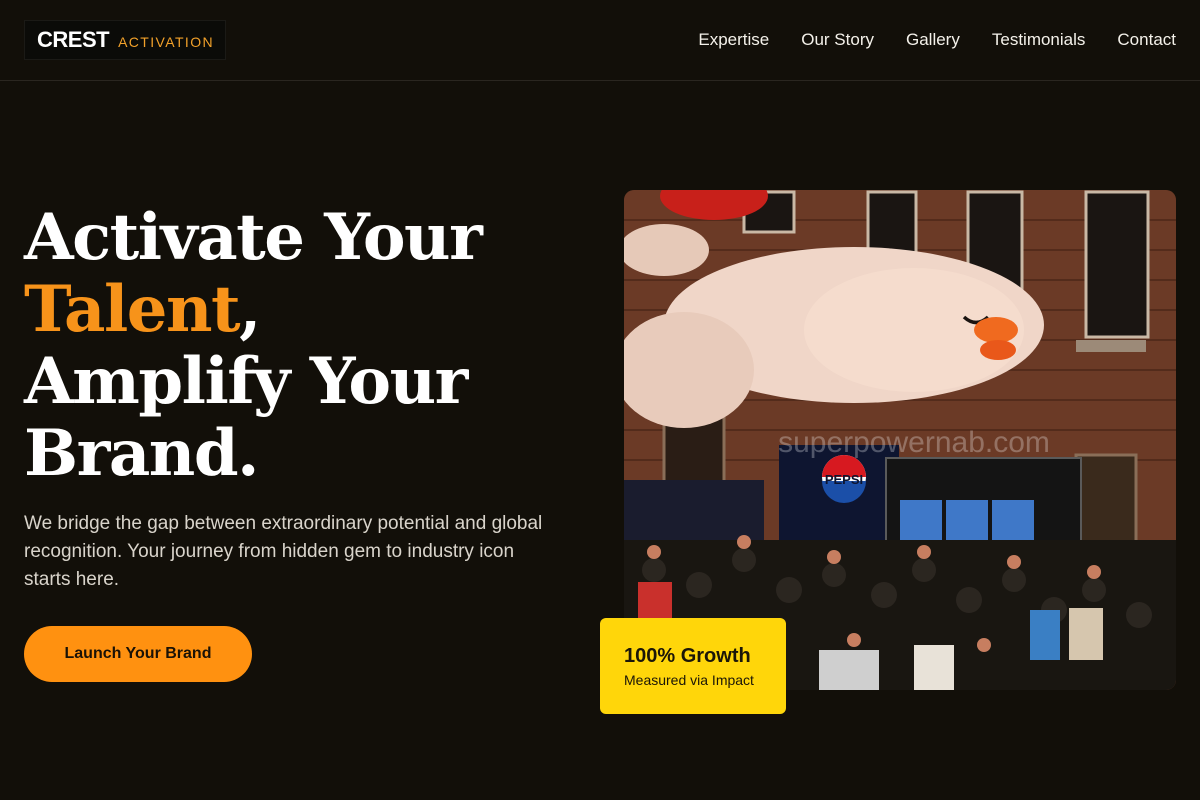 The height and width of the screenshot is (800, 1200). What do you see at coordinates (141, 453) in the screenshot?
I see `hero-title-line-4: Brand.` at bounding box center [141, 453].